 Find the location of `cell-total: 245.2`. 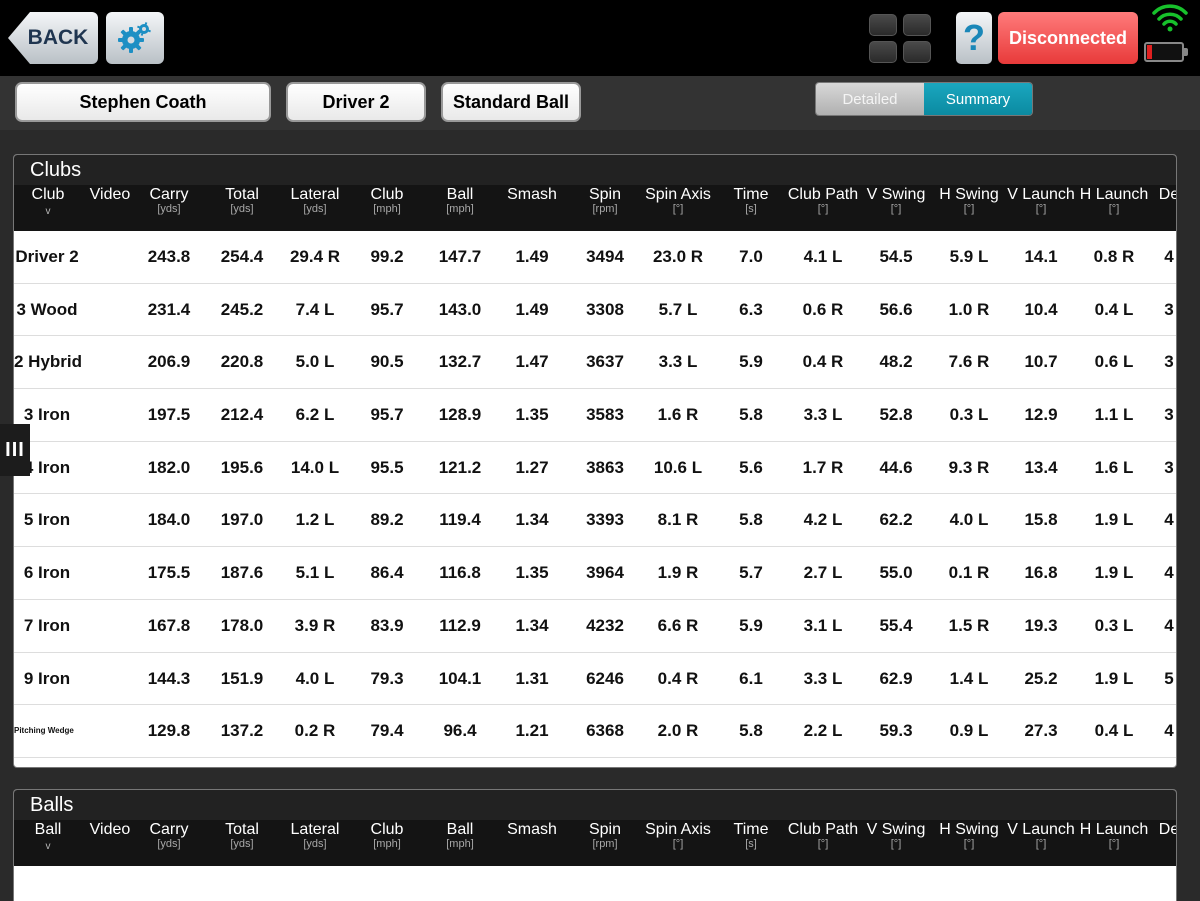

cell-total: 245.2 is located at coordinates (242, 309).